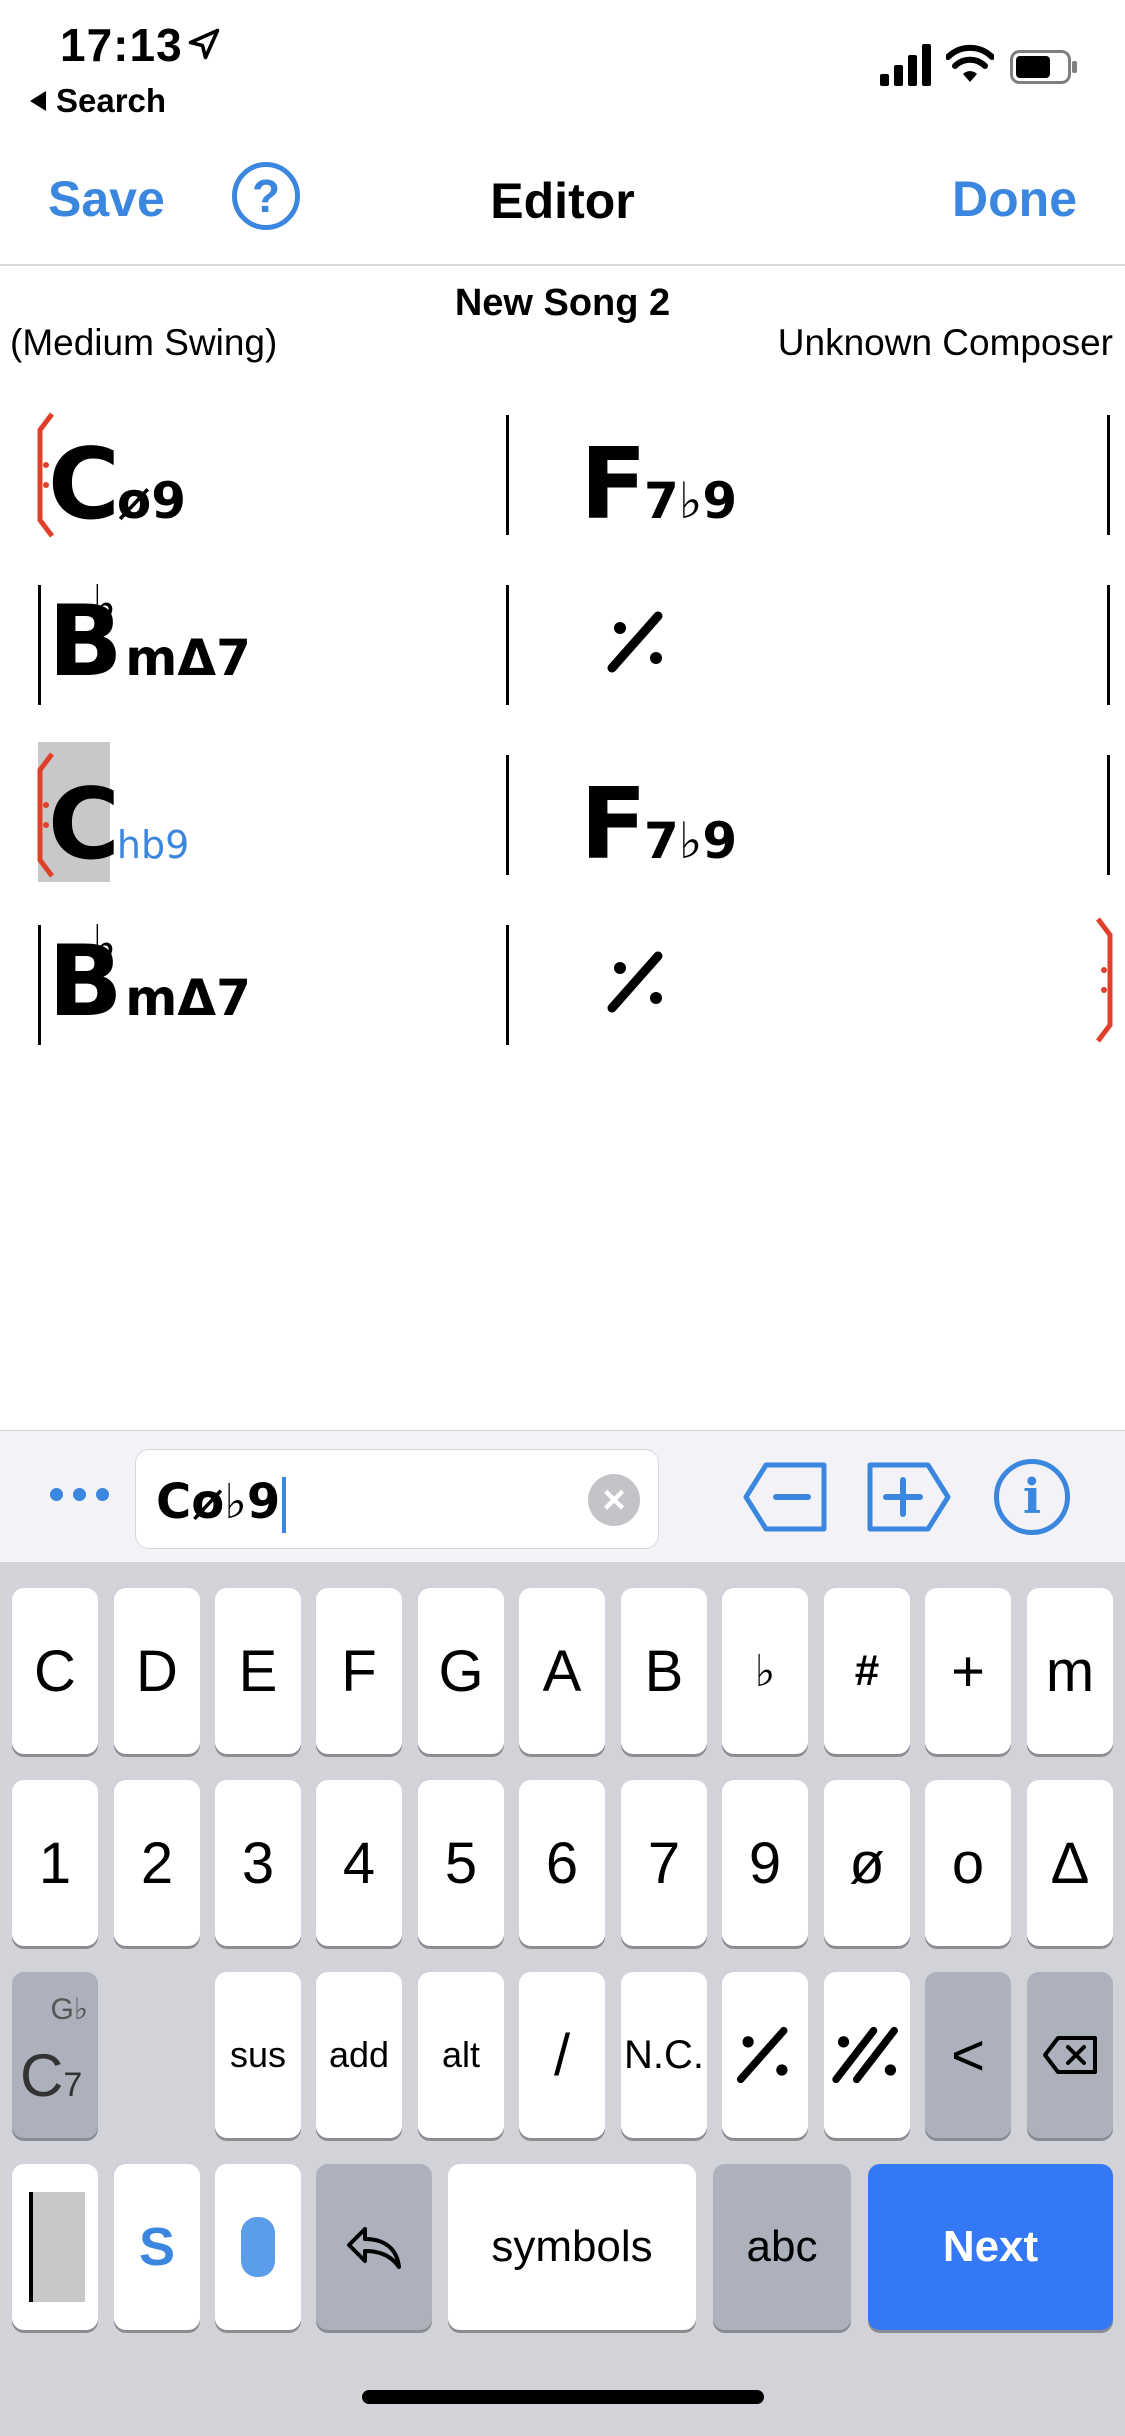  Describe the element at coordinates (1070, 1863) in the screenshot. I see `key-major7: Δ` at that location.